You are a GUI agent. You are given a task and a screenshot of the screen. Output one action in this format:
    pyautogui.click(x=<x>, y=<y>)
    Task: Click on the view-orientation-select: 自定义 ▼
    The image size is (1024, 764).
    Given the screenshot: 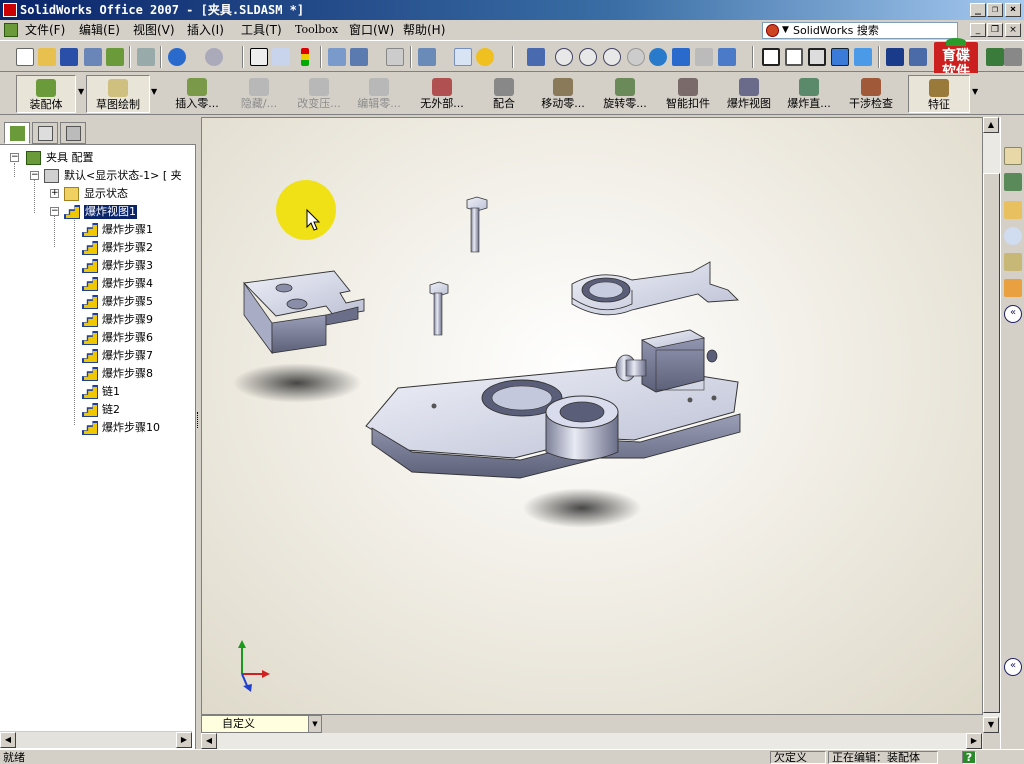 What is the action you would take?
    pyautogui.click(x=261, y=724)
    